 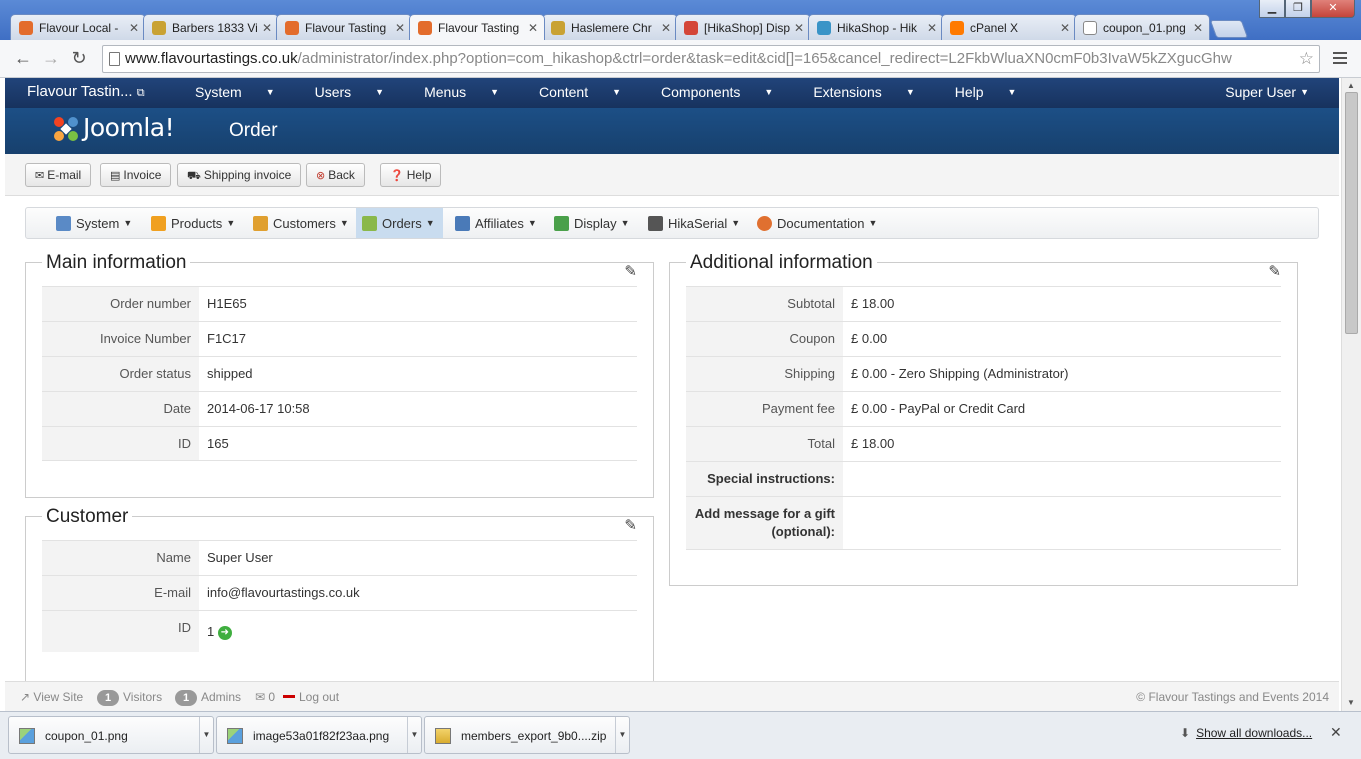 What do you see at coordinates (129, 127) in the screenshot?
I see `joomla-wordmark: Joomla!` at bounding box center [129, 127].